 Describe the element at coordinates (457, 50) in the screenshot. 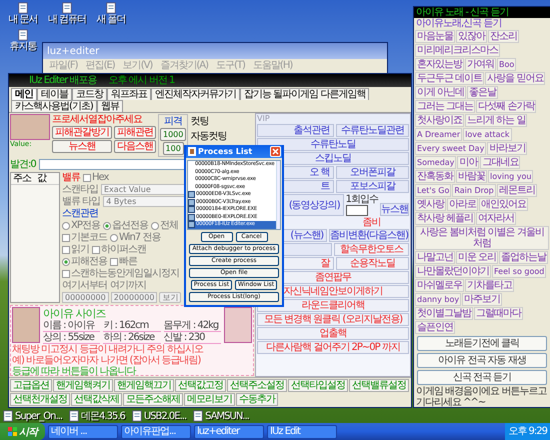

I see `song-button: 미리메리크리스마스` at that location.